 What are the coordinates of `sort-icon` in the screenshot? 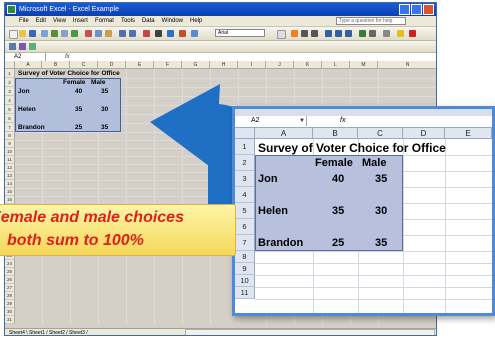 It's located at (170, 33).